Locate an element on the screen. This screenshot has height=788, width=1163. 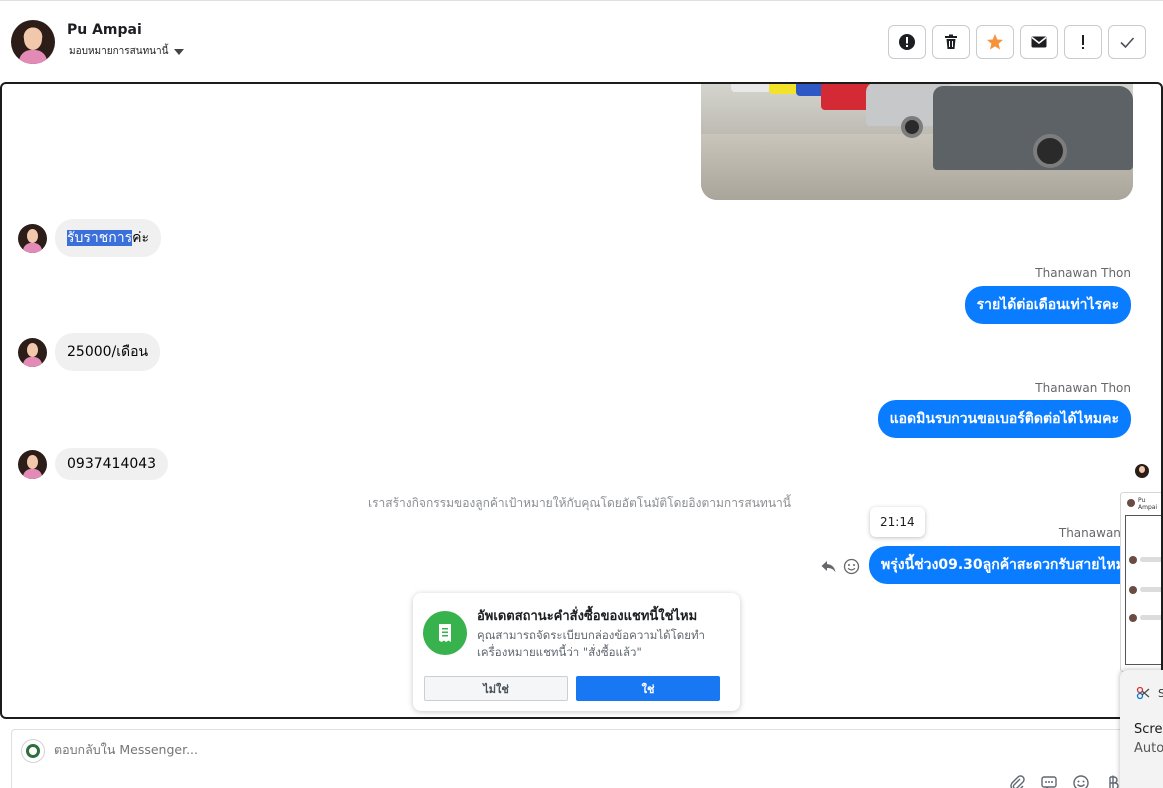
conversation-header: Pu Ampai มอบหมายการสนทนานี้ is located at coordinates (581, 41).